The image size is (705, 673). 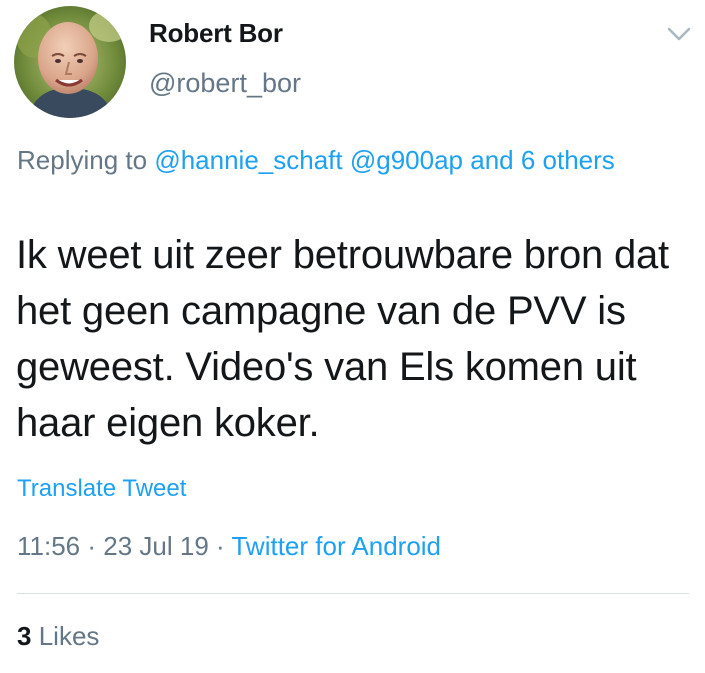 What do you see at coordinates (225, 83) in the screenshot?
I see `user-handle: @robert_bor` at bounding box center [225, 83].